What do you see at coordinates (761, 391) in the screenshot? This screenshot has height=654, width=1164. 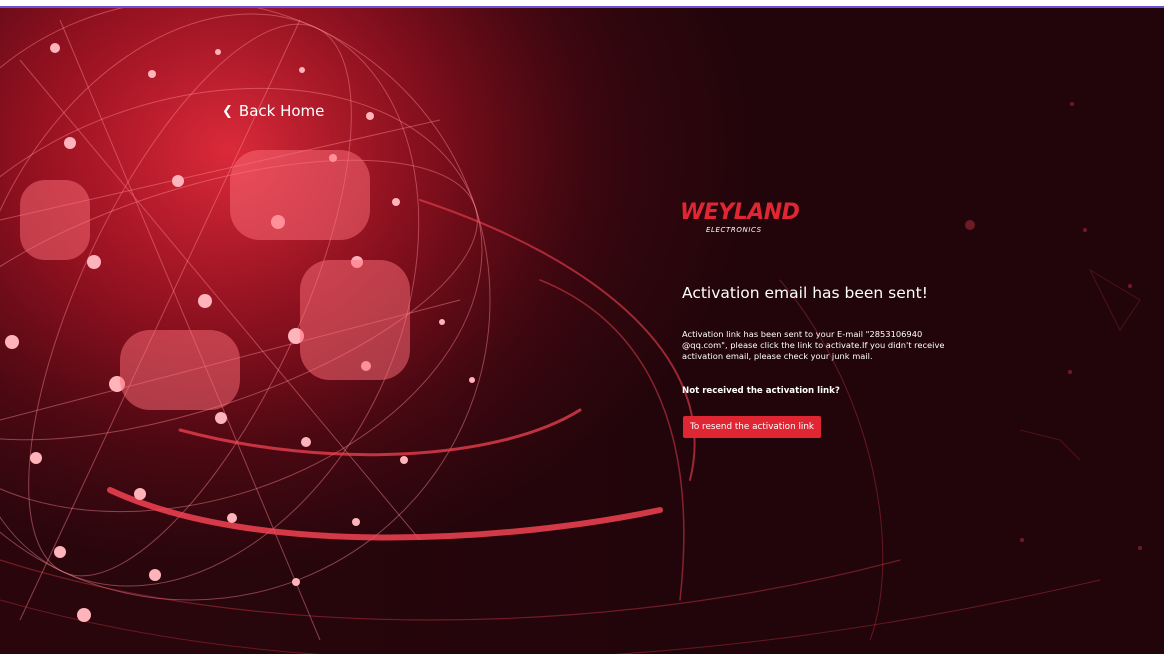 I see `not-received-label: Not received the activation link?` at bounding box center [761, 391].